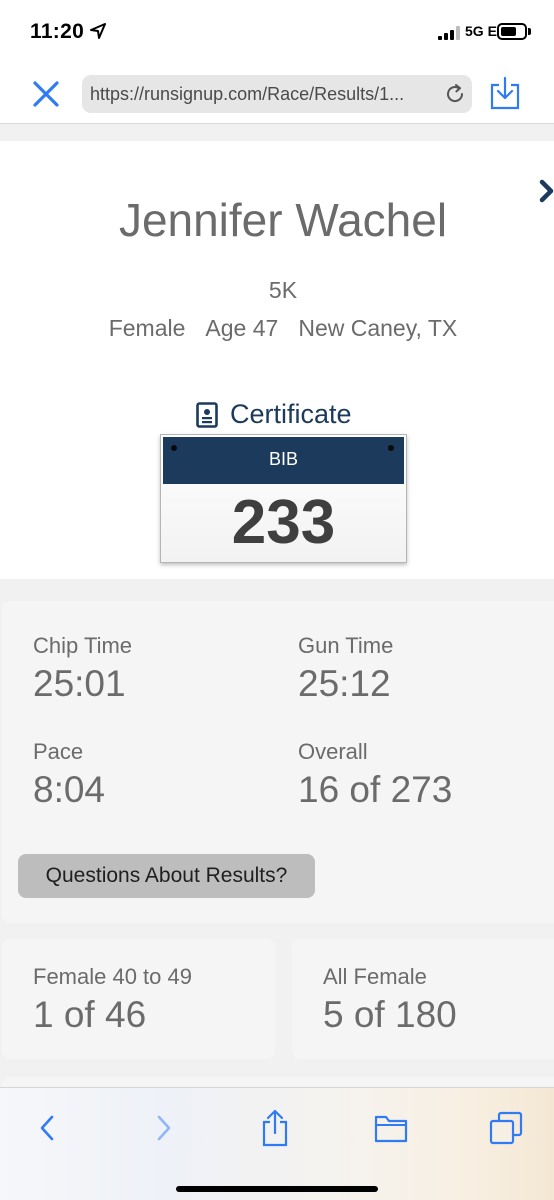 This screenshot has height=1200, width=554. What do you see at coordinates (58, 751) in the screenshot?
I see `pace-label: Pace` at bounding box center [58, 751].